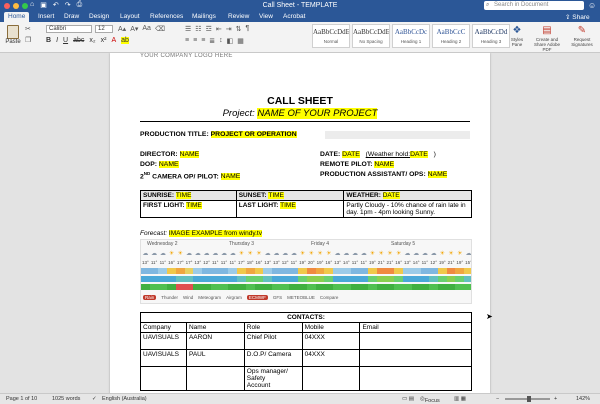 This screenshot has height=404, width=600. Describe the element at coordinates (163, 341) in the screenshot. I see `table-cell: UAVISUALS` at that location.